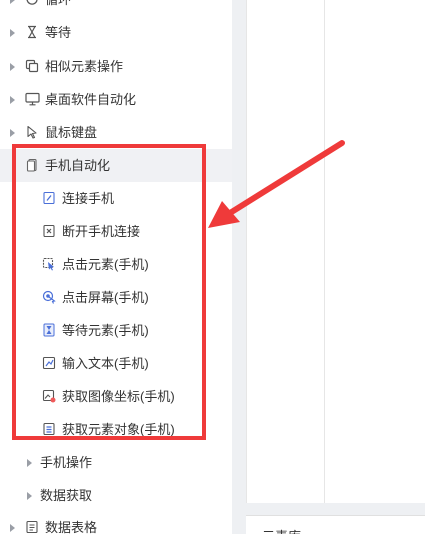 The height and width of the screenshot is (534, 425). What do you see at coordinates (84, 66) in the screenshot?
I see `tree-item-label: 相似元素操作` at bounding box center [84, 66].